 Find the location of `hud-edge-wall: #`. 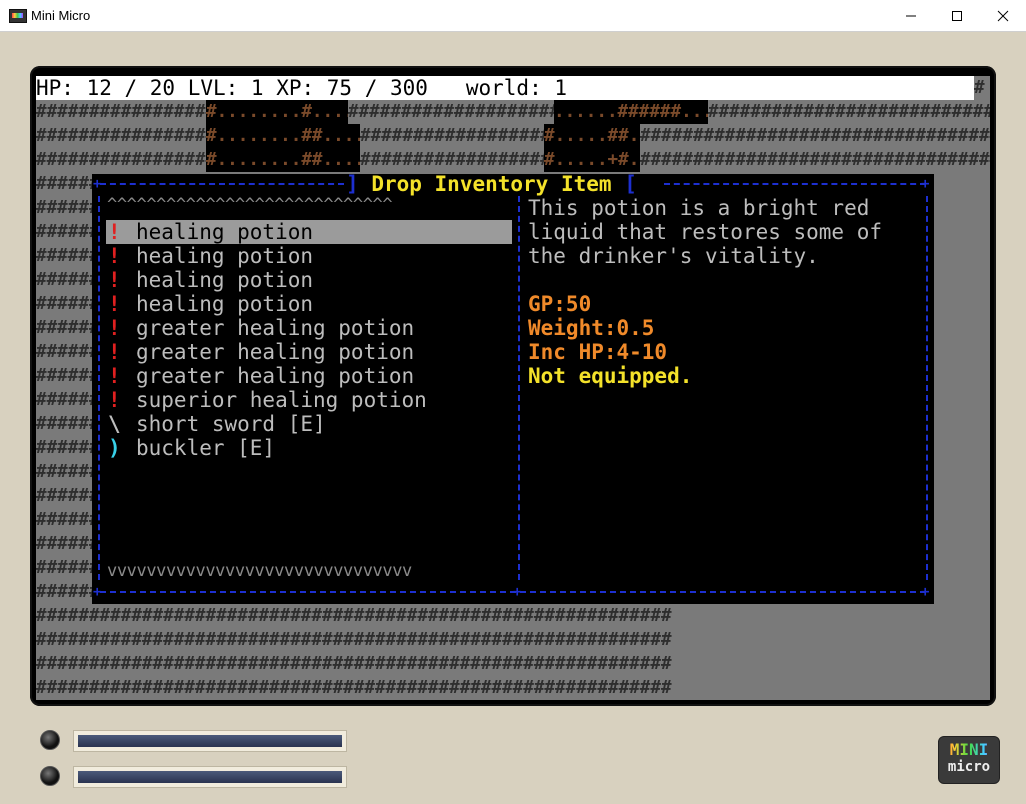

hud-edge-wall: # is located at coordinates (982, 88).